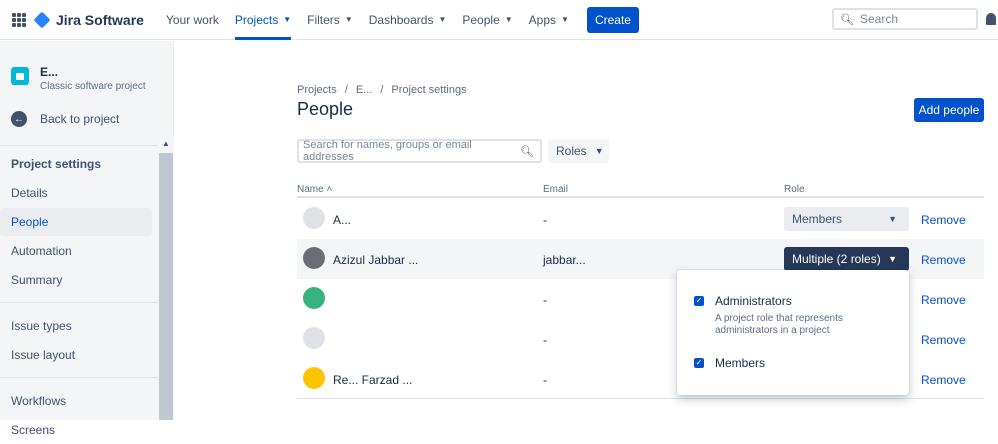 This screenshot has height=444, width=998. I want to click on add-people-button: Add people, so click(949, 110).